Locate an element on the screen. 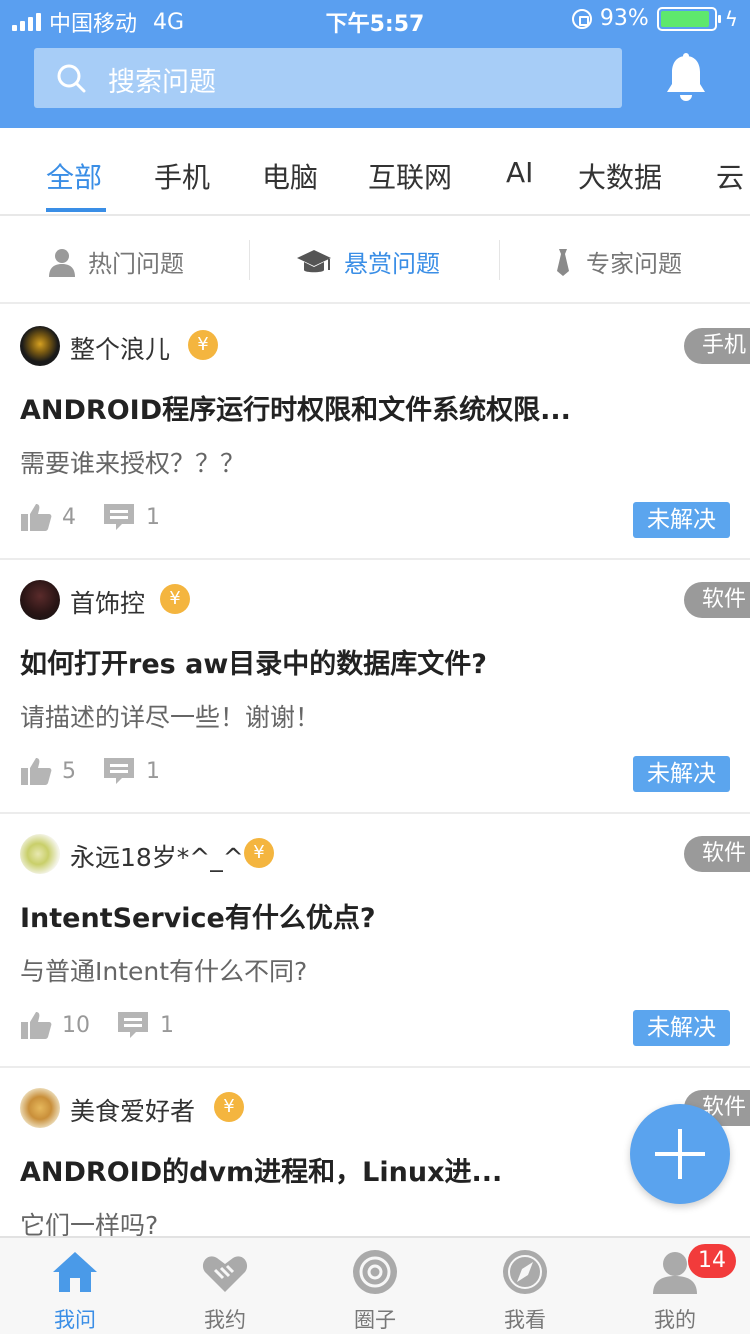 The width and height of the screenshot is (750, 1334). question-filter-bar: 热门问题 悬赏问题 专家问题 is located at coordinates (375, 261).